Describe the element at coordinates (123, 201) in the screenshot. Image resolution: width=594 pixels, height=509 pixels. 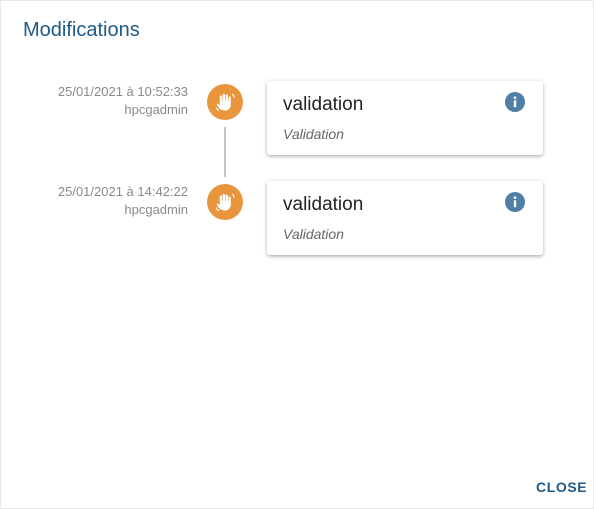
I see `entry-meta: 25/01/2021 à 14:42:22 hpcgadmin` at that location.